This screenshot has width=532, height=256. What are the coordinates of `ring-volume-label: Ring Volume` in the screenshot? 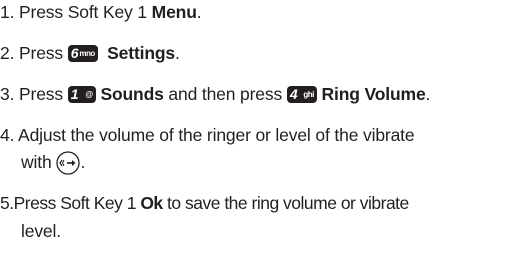 It's located at (373, 94).